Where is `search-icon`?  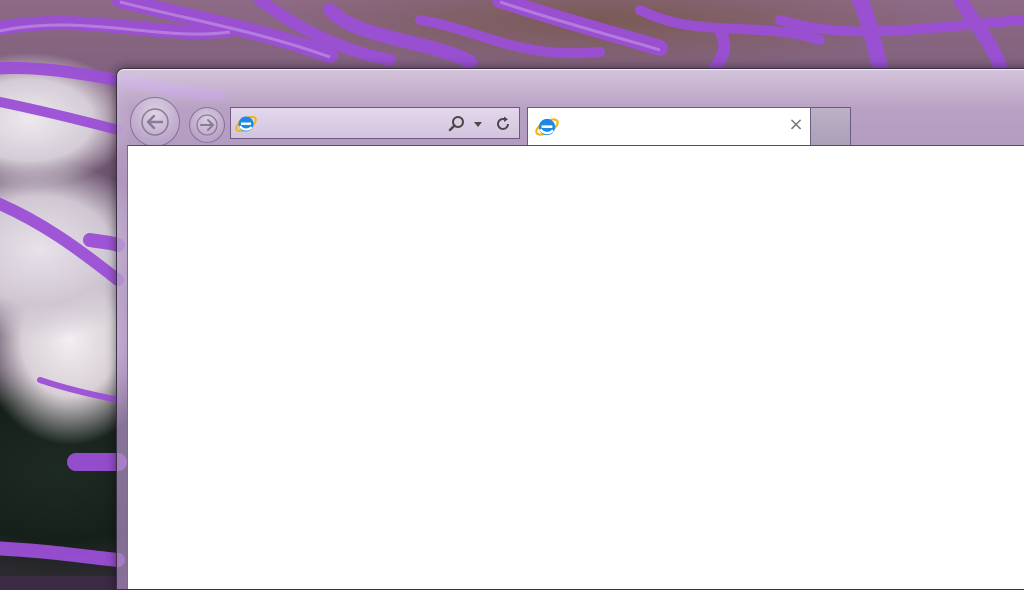 search-icon is located at coordinates (456, 124).